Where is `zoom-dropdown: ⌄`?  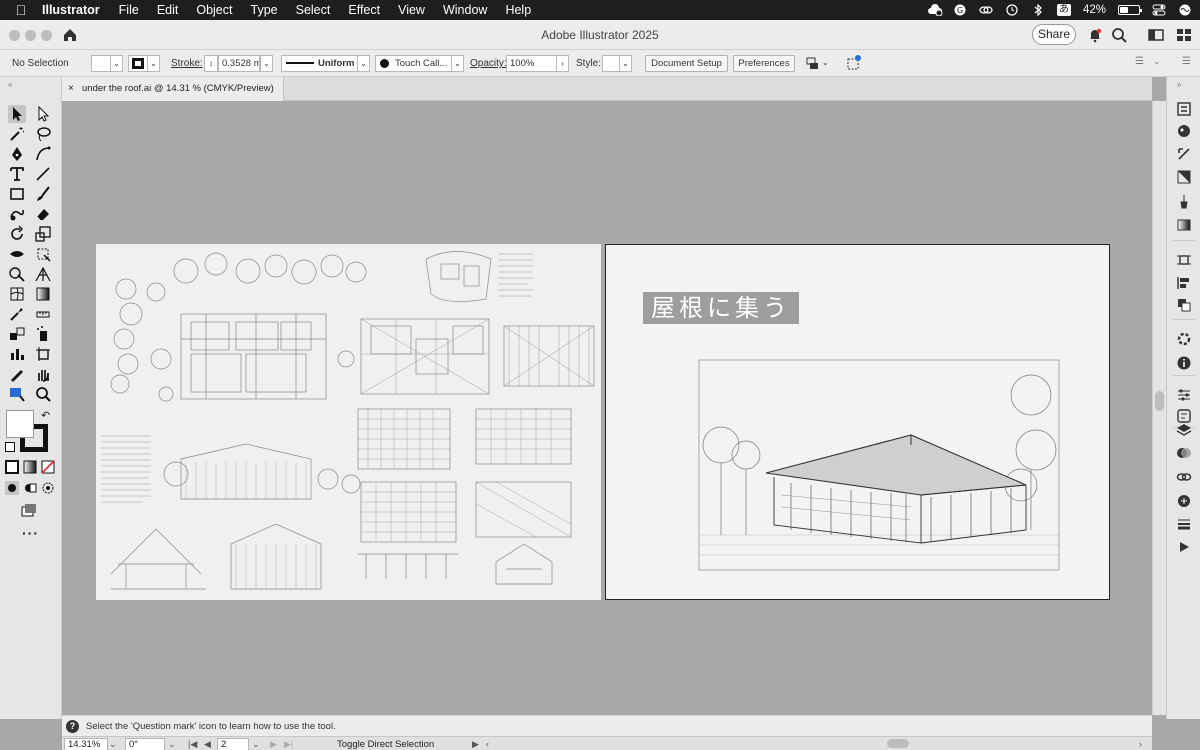
zoom-dropdown: ⌄ is located at coordinates (113, 744).